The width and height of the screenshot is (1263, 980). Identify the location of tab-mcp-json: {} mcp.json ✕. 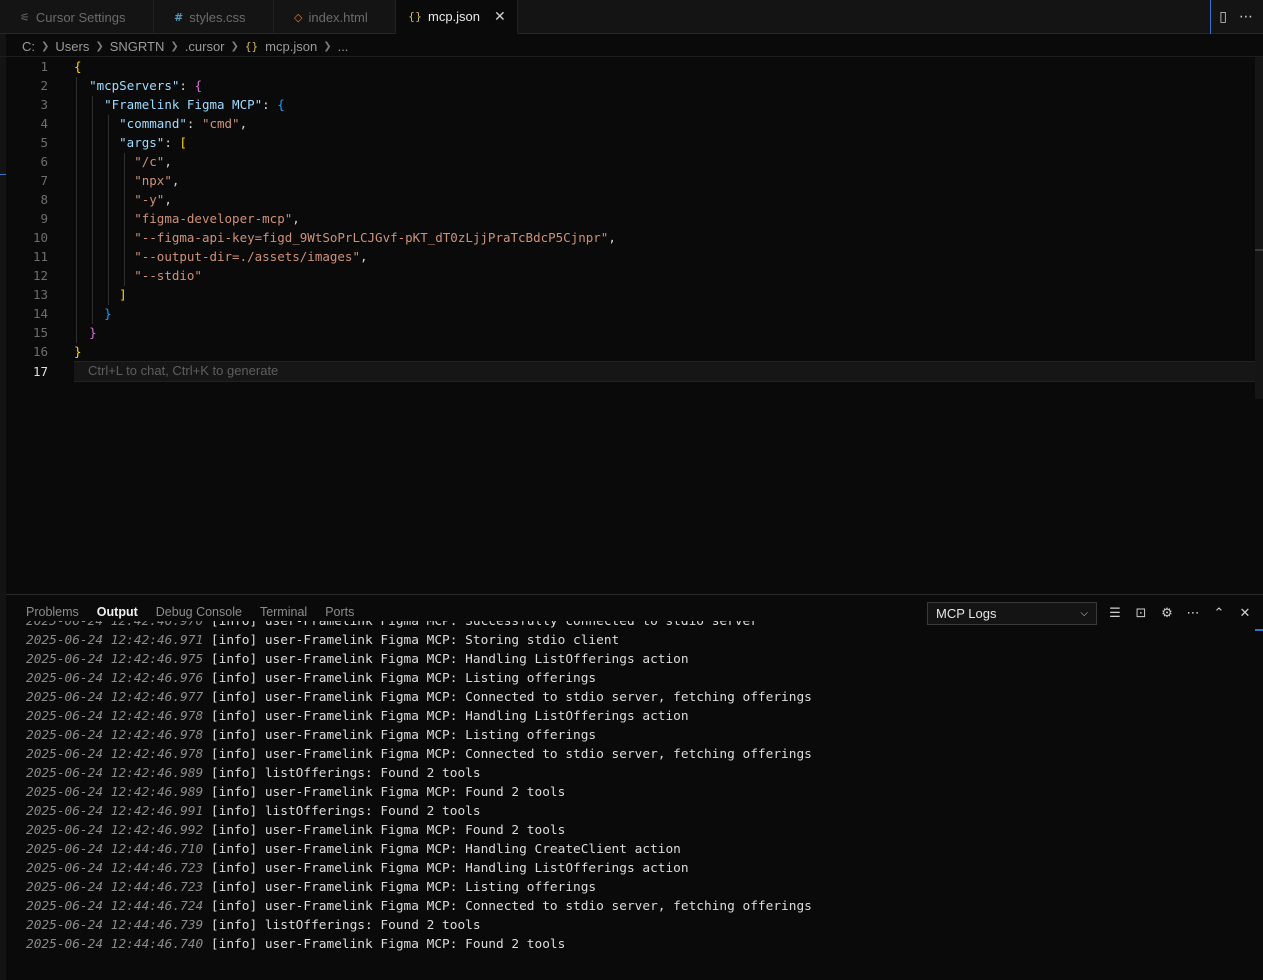
(457, 17).